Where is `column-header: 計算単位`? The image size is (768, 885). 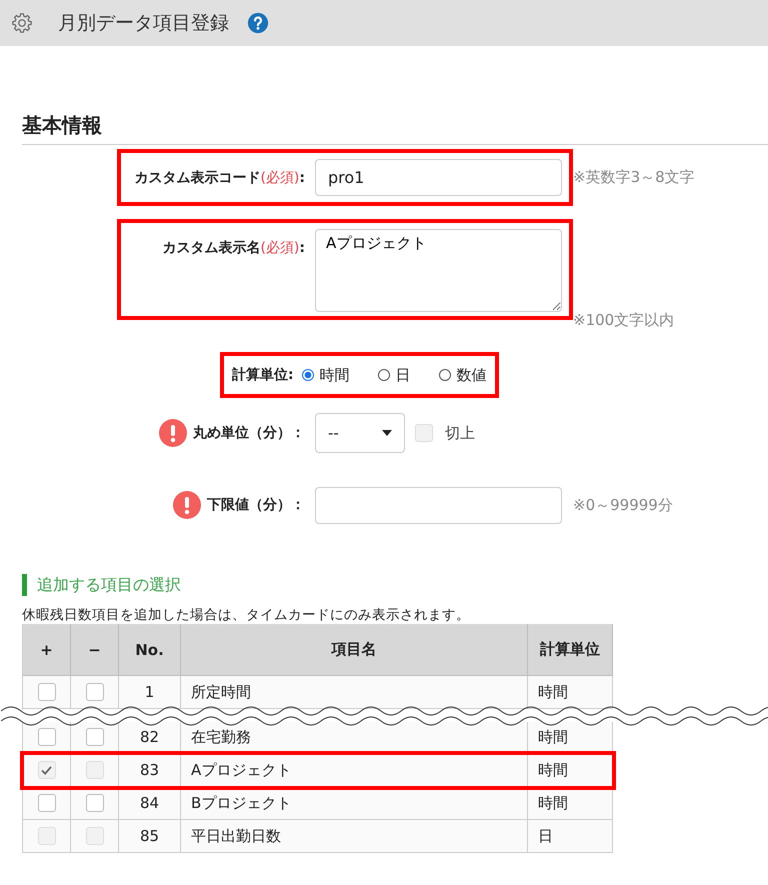
column-header: 計算単位 is located at coordinates (570, 650).